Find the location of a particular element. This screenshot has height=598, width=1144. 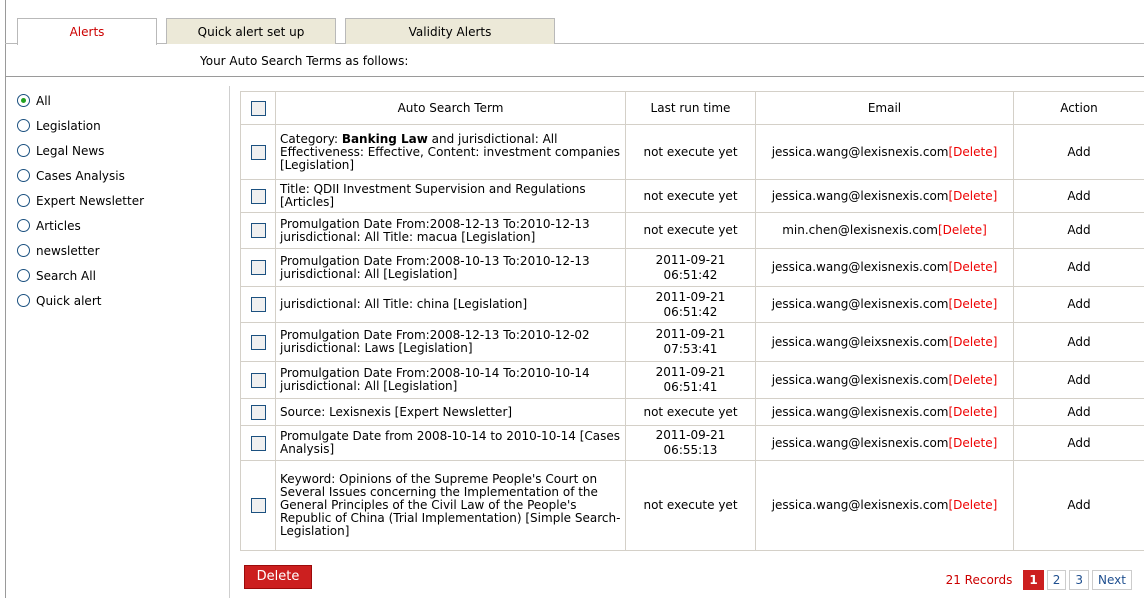

radio-newsletter: newsletter is located at coordinates (117, 250).